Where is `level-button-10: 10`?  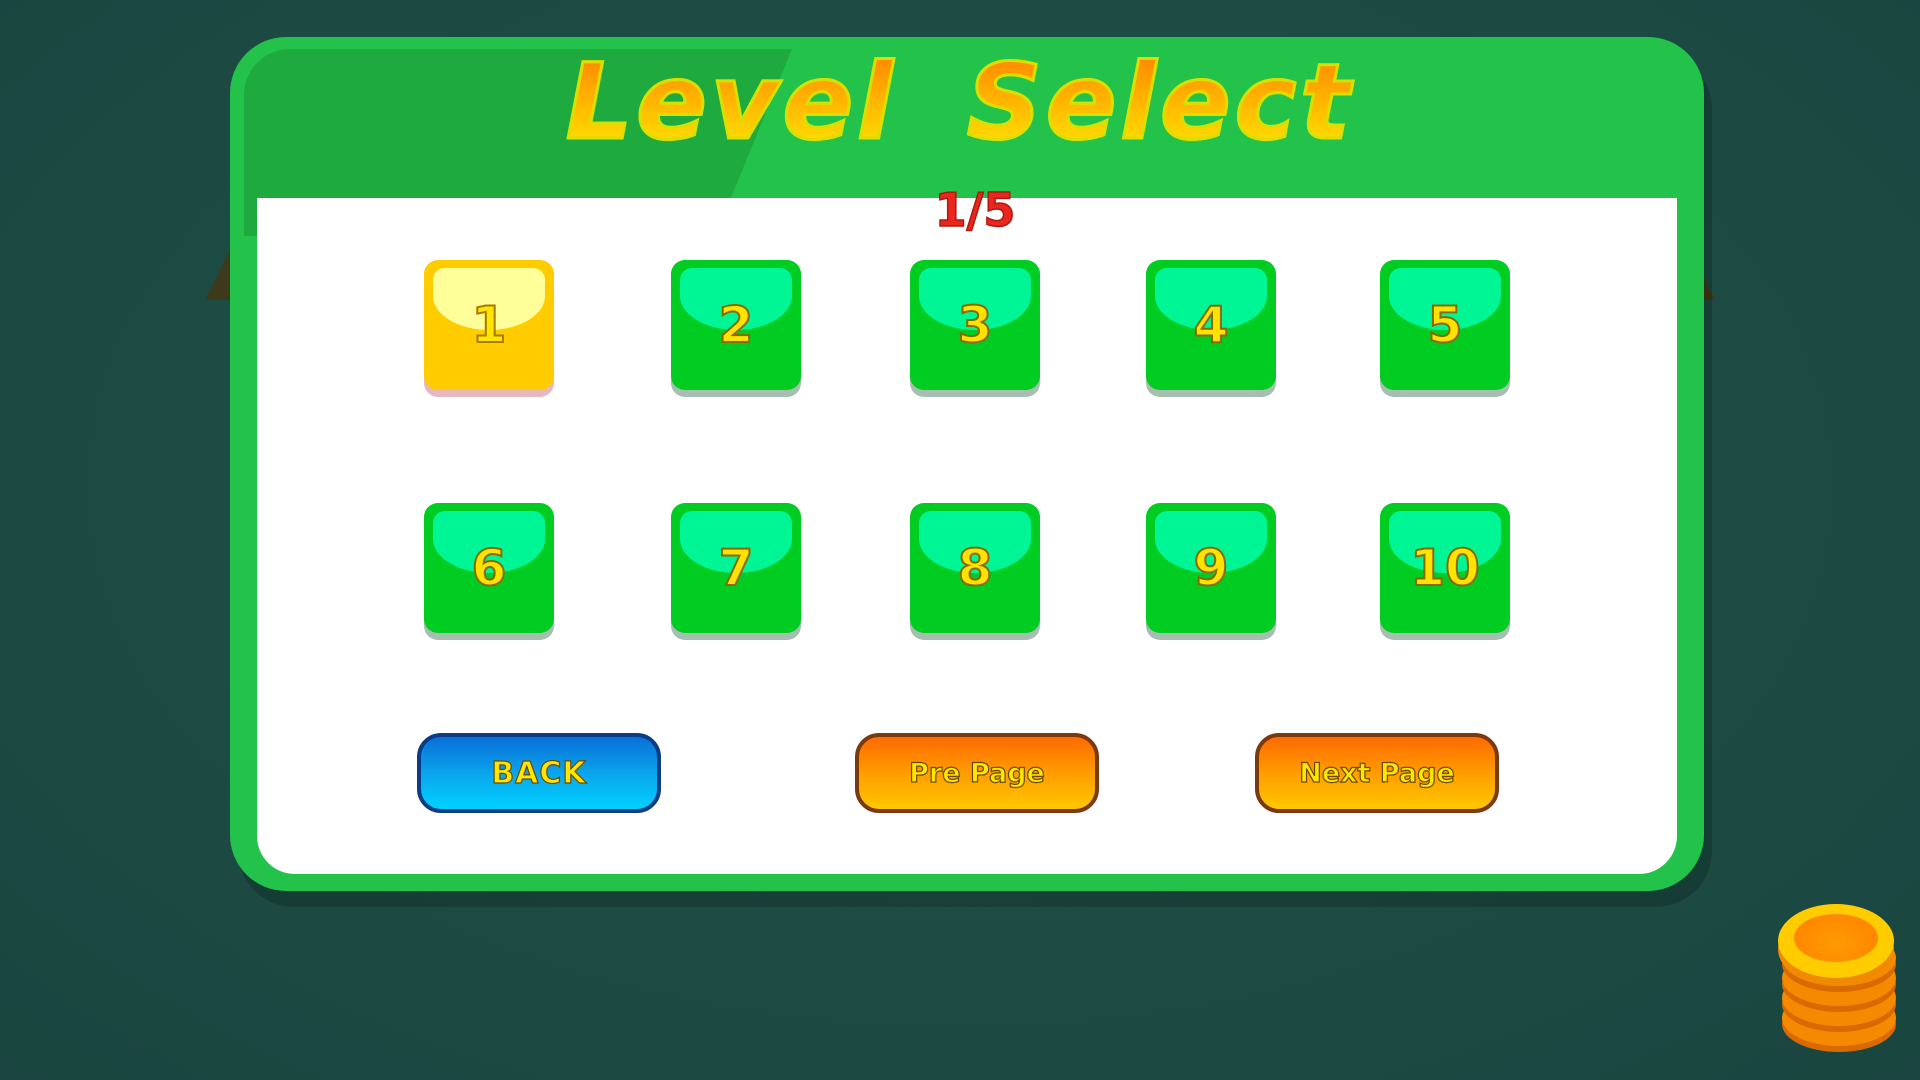 level-button-10: 10 is located at coordinates (1445, 568).